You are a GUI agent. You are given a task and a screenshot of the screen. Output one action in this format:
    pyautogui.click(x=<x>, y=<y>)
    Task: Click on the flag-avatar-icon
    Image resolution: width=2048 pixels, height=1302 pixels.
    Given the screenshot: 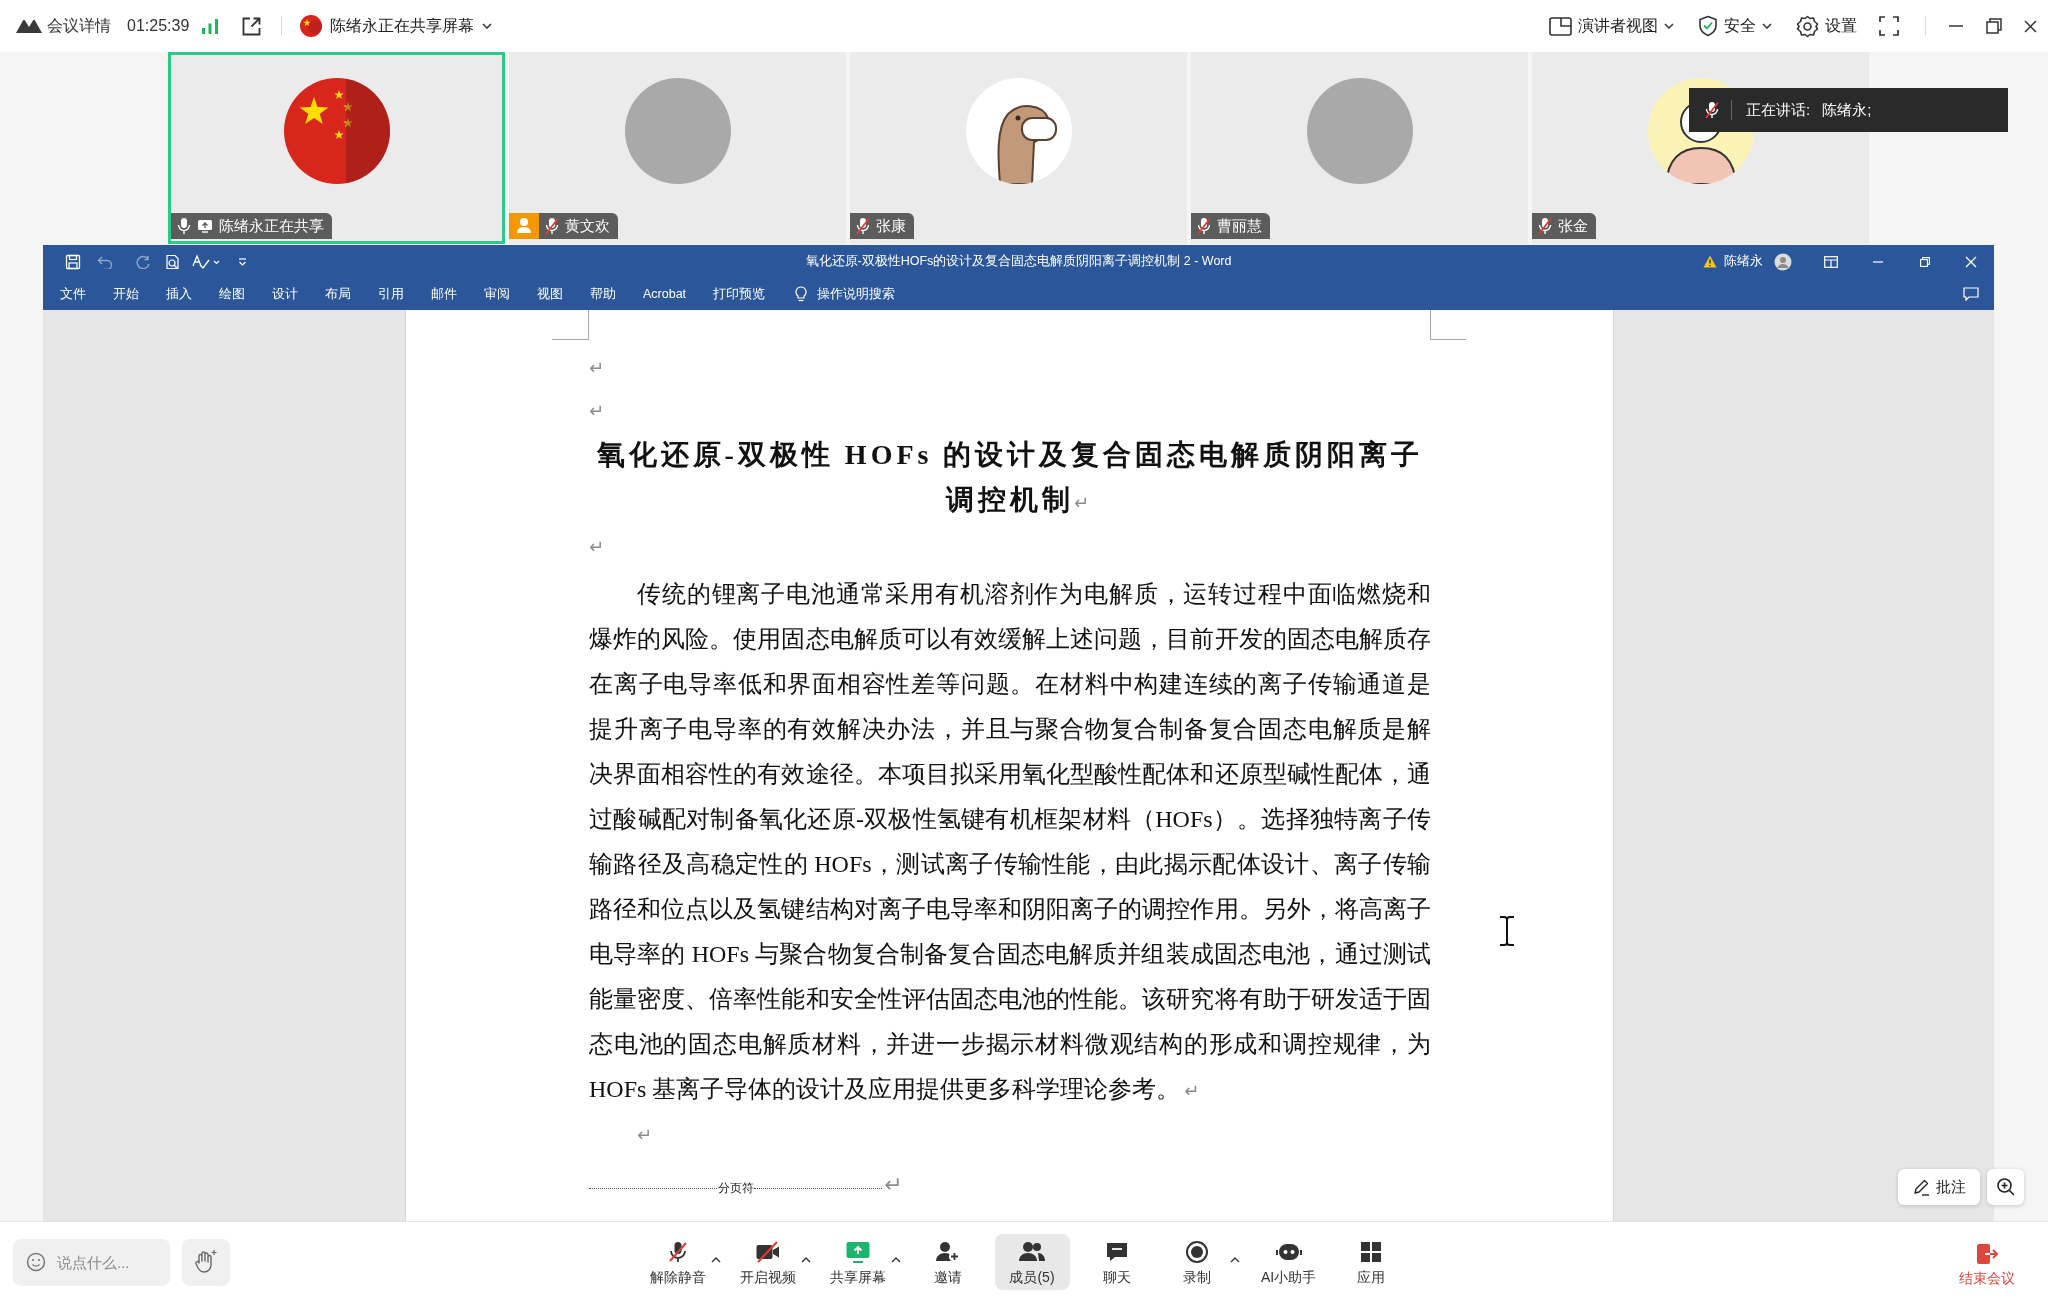 What is the action you would take?
    pyautogui.click(x=311, y=26)
    